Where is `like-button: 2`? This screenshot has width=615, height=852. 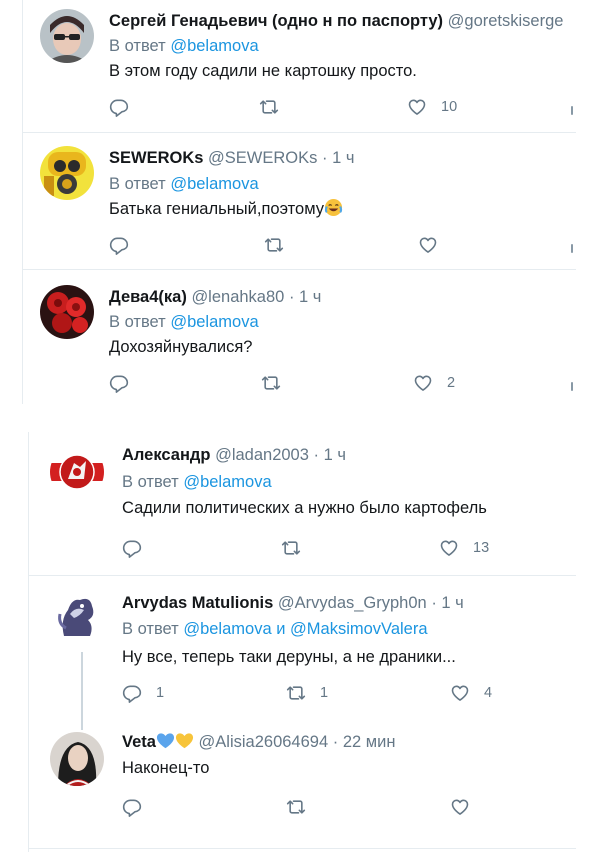
like-button: 2 is located at coordinates (434, 383).